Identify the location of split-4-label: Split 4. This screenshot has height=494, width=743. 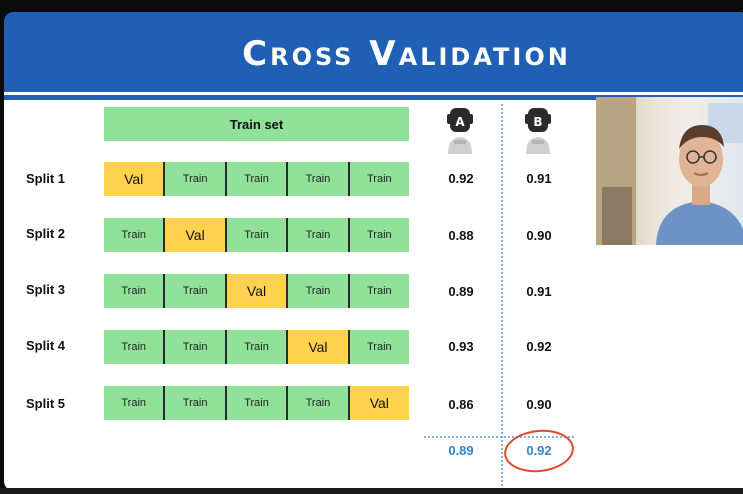
(46, 345).